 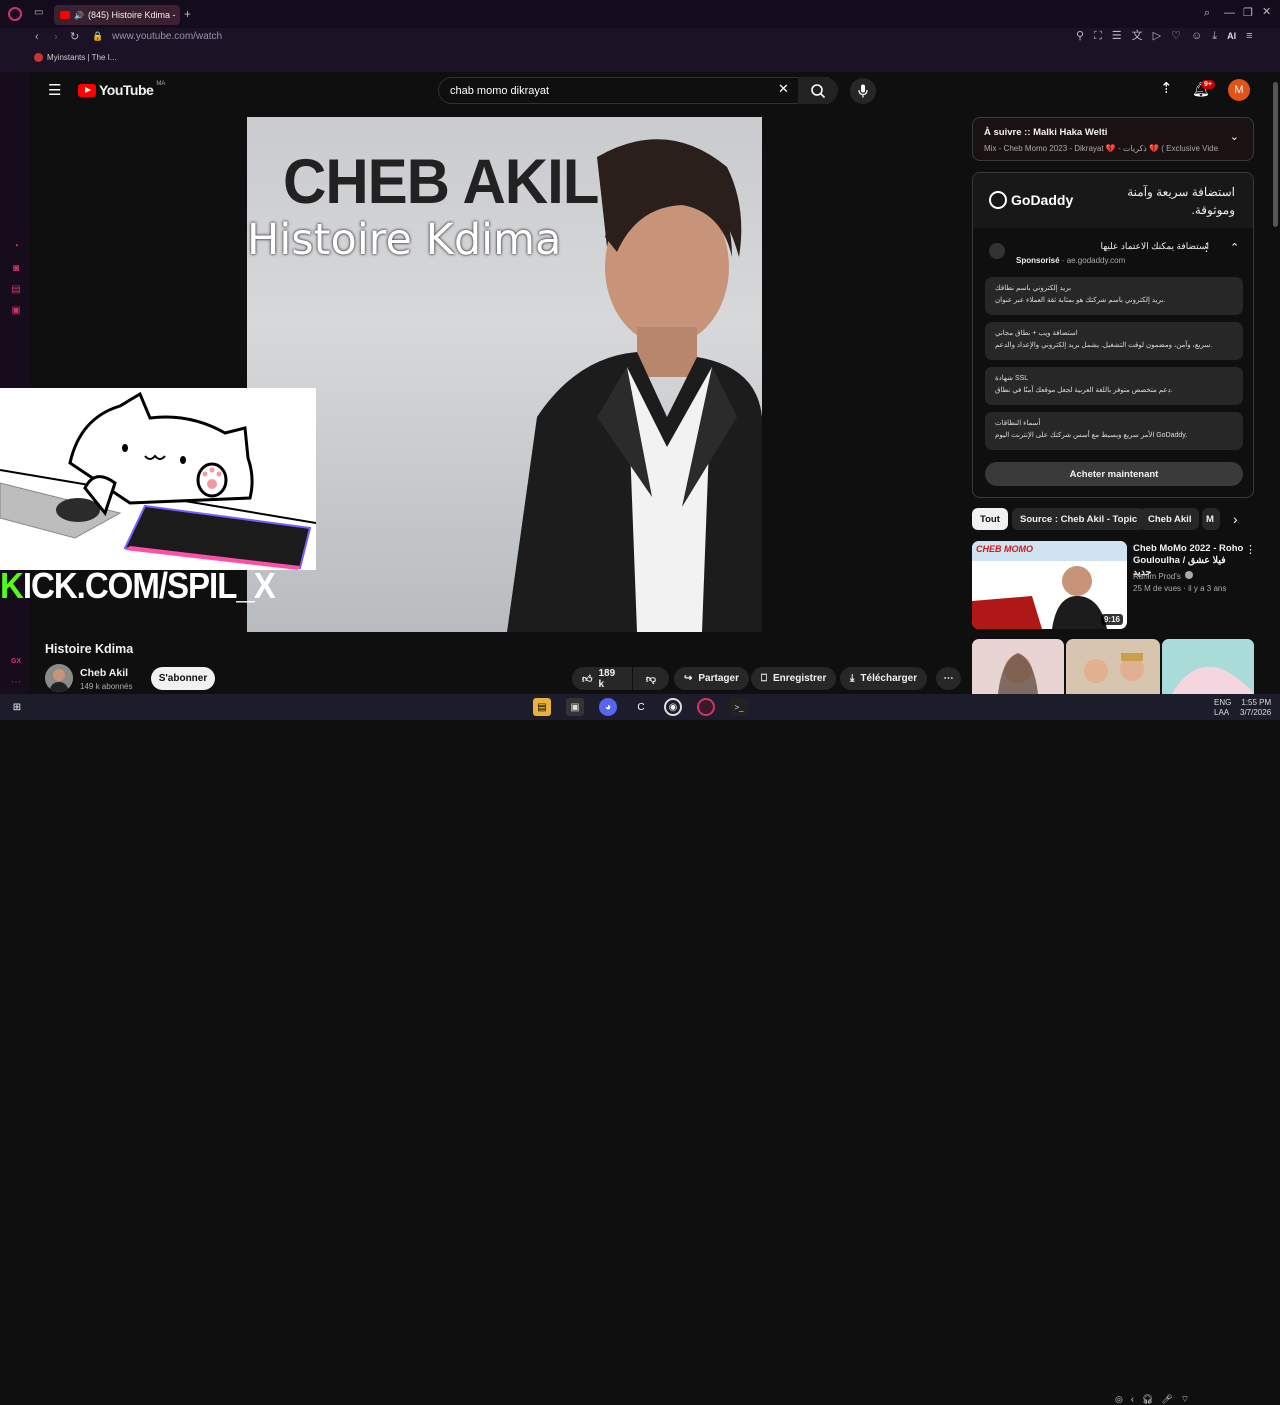 What do you see at coordinates (1176, 36) in the screenshot?
I see `heart-icon: ♡` at bounding box center [1176, 36].